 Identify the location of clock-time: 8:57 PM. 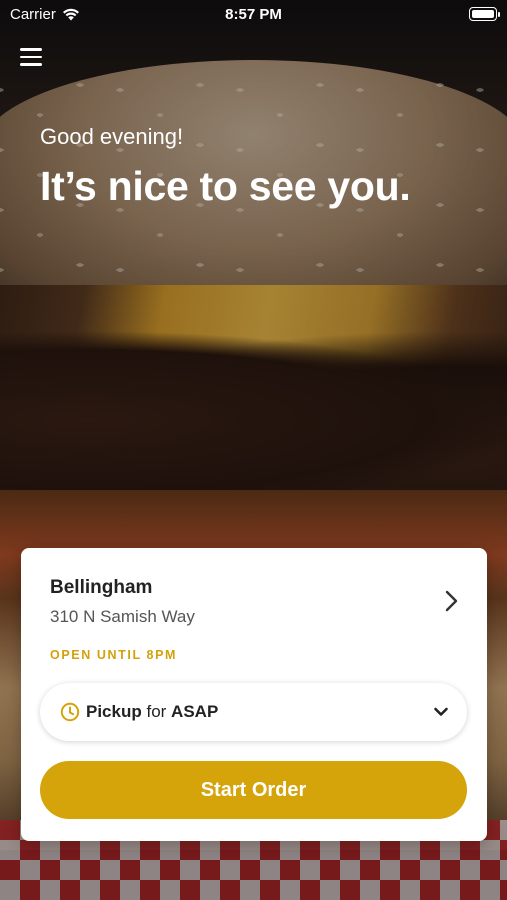
(253, 14).